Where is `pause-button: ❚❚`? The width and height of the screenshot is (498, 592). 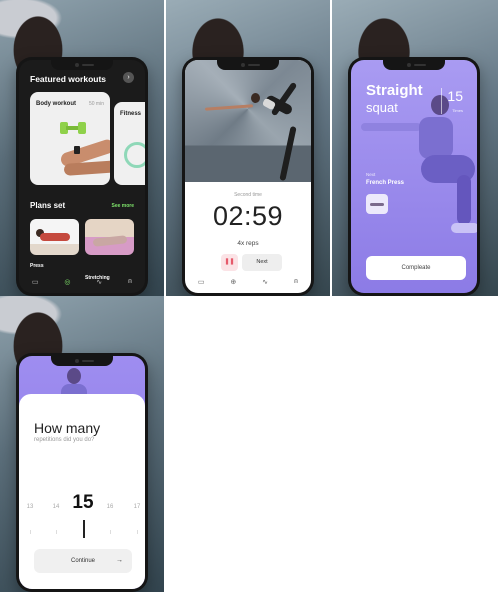
pause-button: ❚❚ is located at coordinates (229, 262).